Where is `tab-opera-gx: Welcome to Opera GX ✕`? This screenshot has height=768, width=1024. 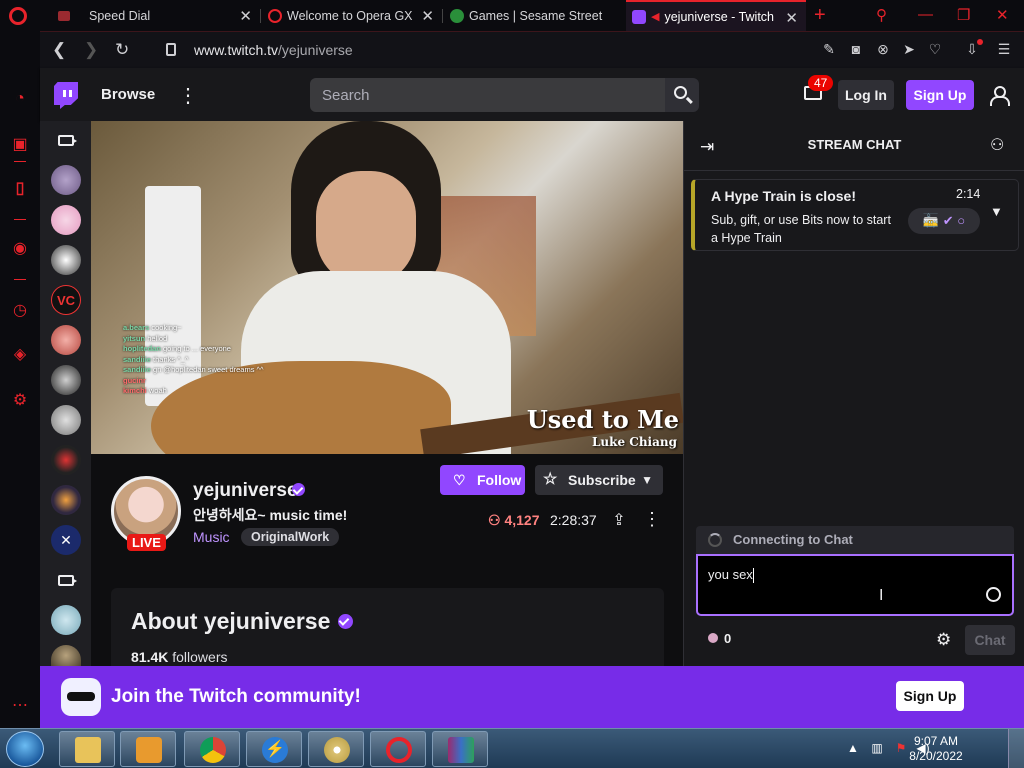
tab-opera-gx: Welcome to Opera GX ✕ is located at coordinates (352, 15).